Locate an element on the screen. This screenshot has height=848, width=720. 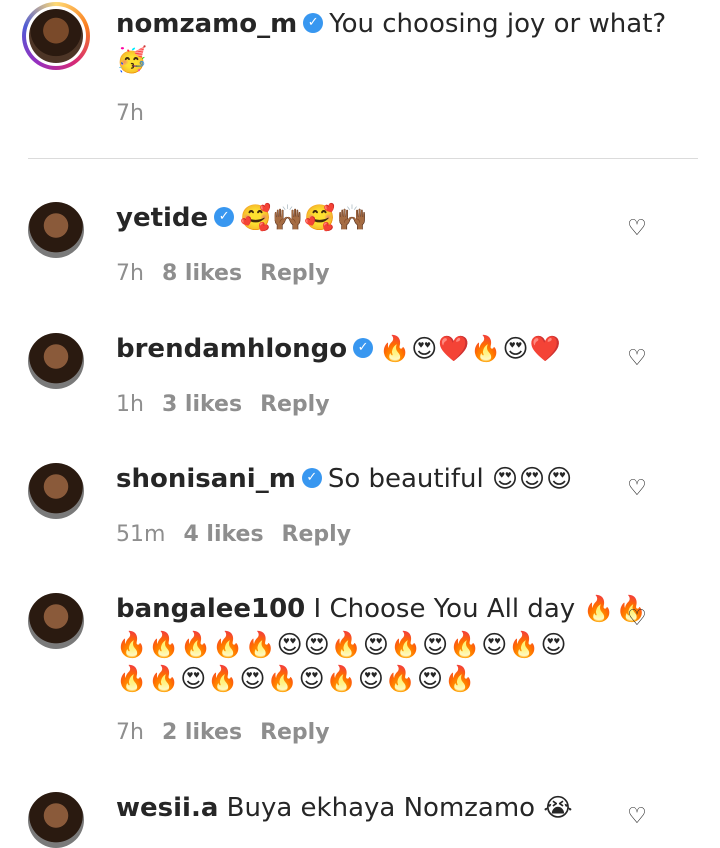
post-username: nomzamo_m is located at coordinates (206, 24).